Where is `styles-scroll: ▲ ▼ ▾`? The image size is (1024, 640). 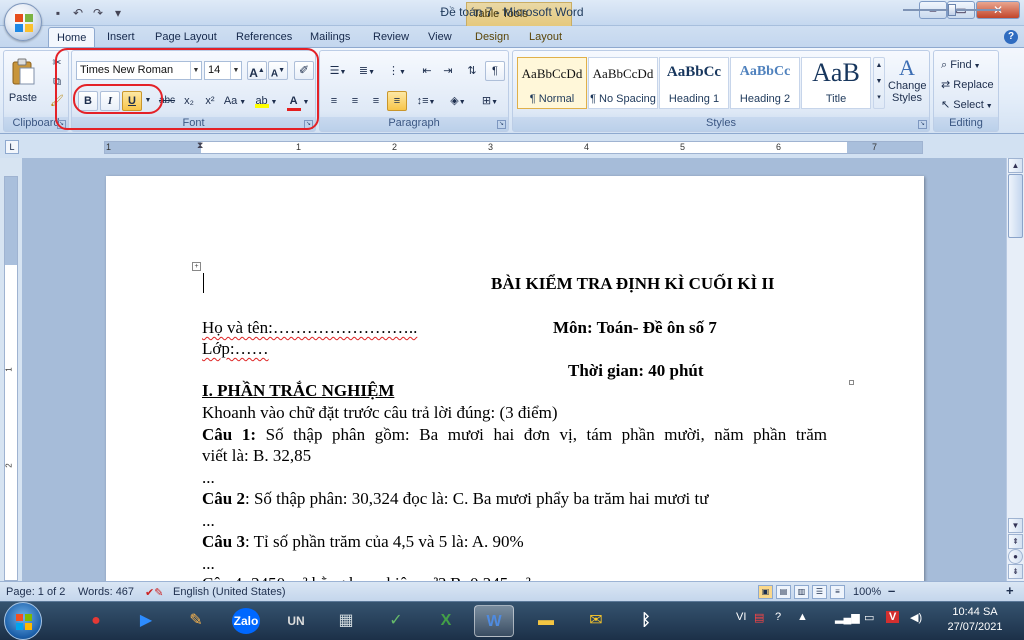 styles-scroll: ▲ ▼ ▾ is located at coordinates (879, 83).